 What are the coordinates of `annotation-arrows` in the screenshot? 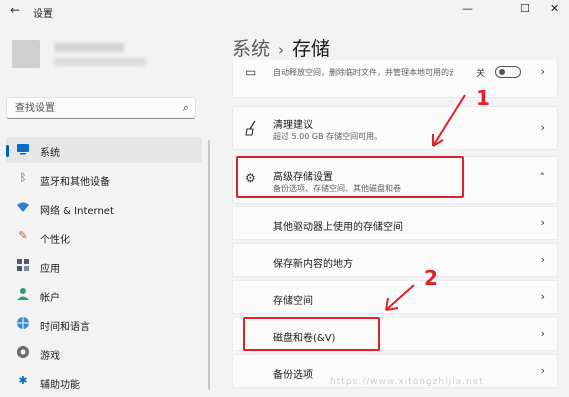 It's located at (425, 202).